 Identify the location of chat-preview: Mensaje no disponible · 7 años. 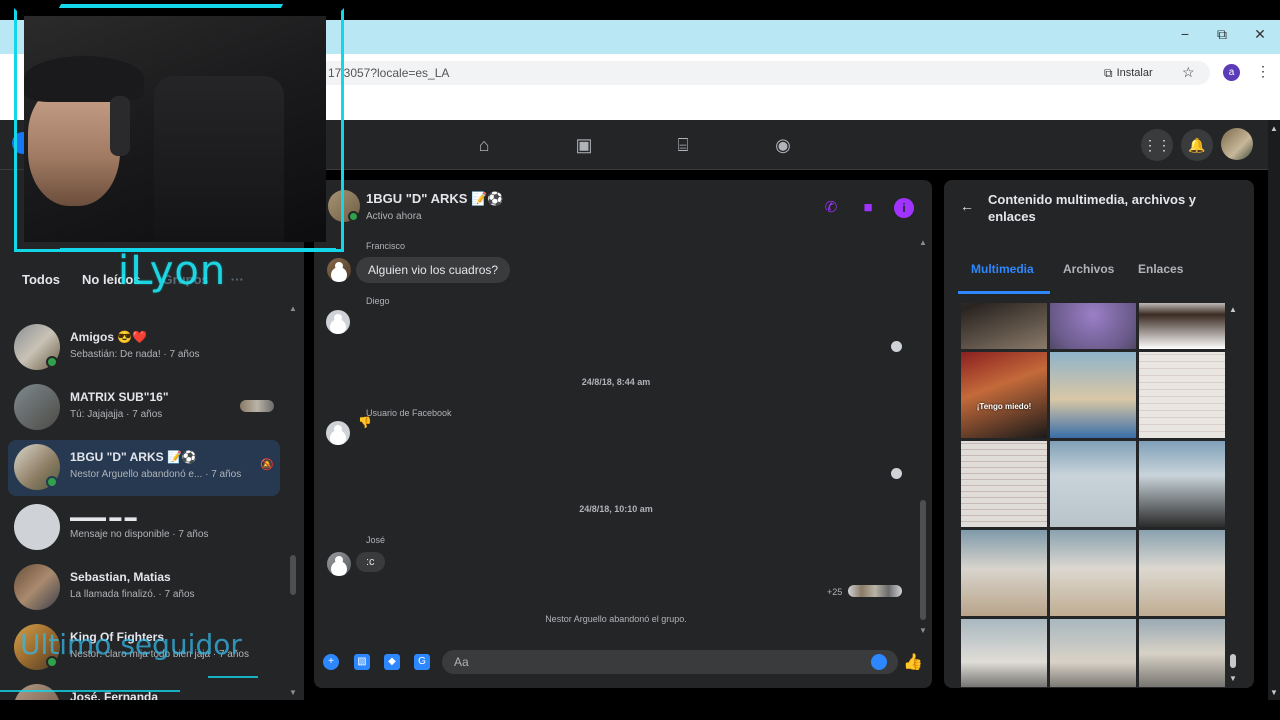
(139, 534).